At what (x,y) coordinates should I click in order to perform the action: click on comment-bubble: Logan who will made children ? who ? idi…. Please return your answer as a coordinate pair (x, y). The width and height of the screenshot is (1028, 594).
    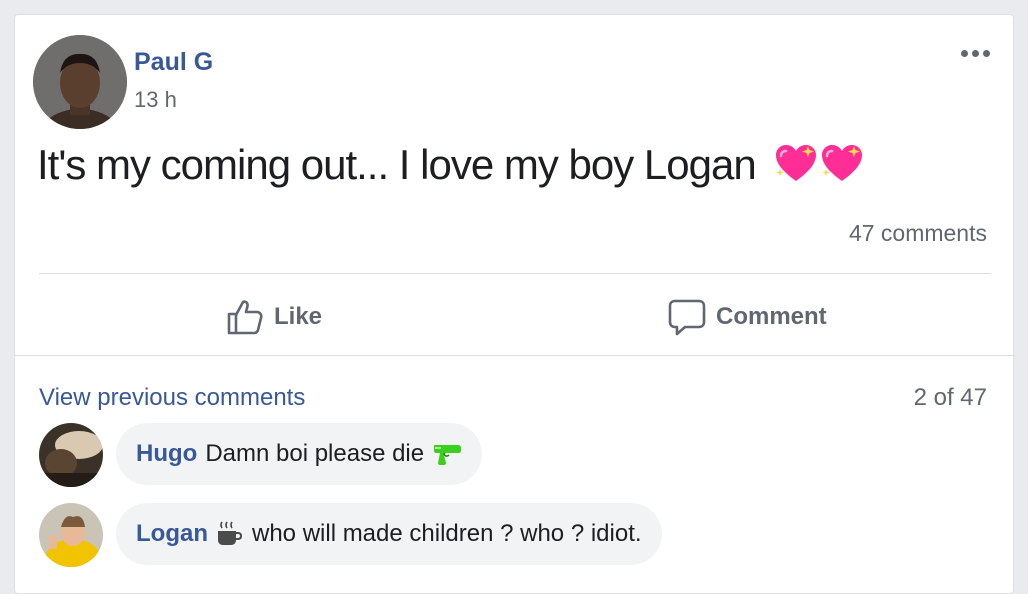
    Looking at the image, I should click on (389, 534).